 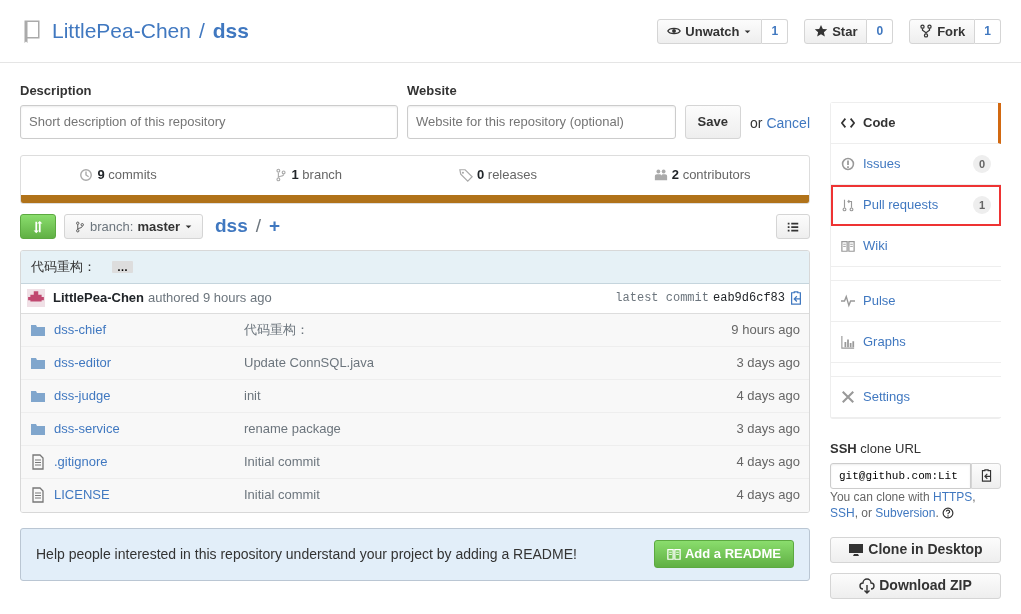 I want to click on file-name-link: LICENSE, so click(x=82, y=495).